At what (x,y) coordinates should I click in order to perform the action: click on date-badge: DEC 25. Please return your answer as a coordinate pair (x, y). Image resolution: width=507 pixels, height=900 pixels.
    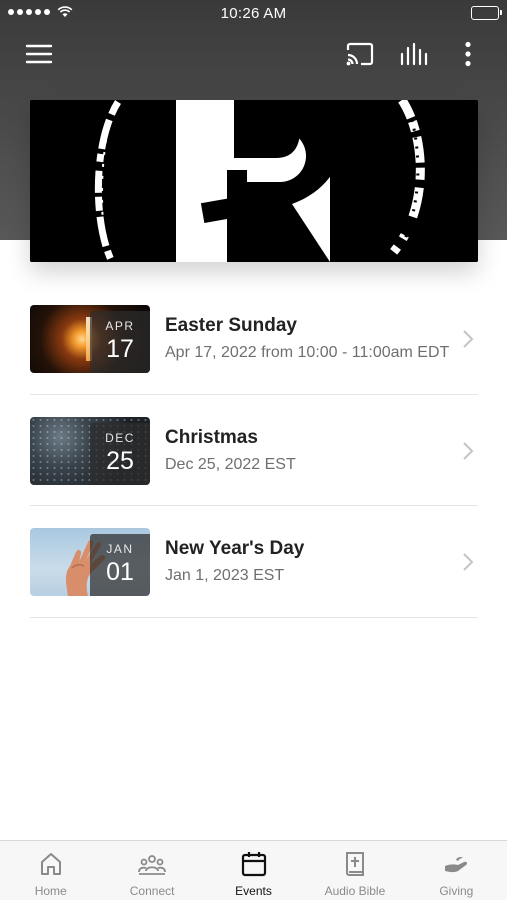
    Looking at the image, I should click on (120, 453).